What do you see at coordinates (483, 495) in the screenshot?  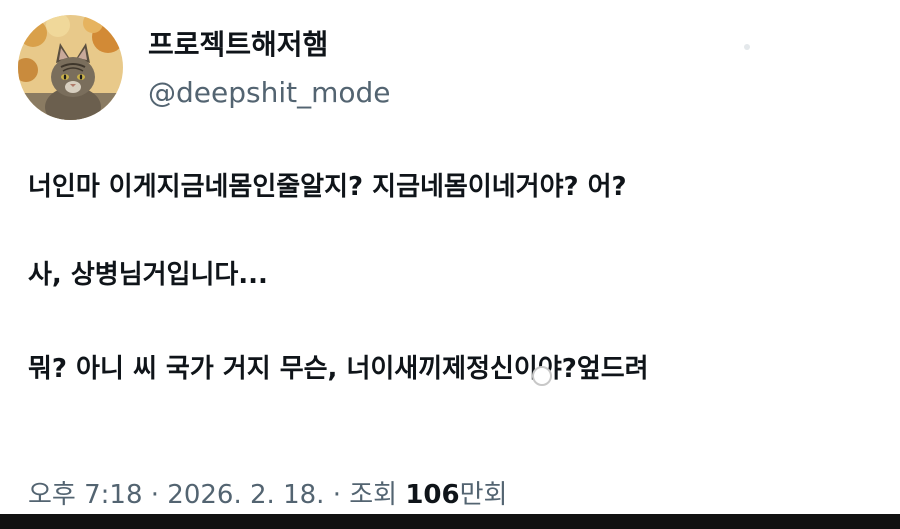 I see `views-unit: 만회` at bounding box center [483, 495].